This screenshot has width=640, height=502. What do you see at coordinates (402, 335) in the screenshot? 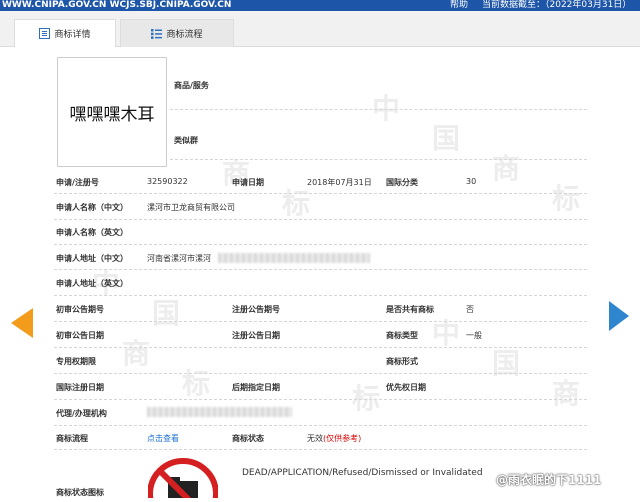
I see `tm-type-label: 商标类型` at bounding box center [402, 335].